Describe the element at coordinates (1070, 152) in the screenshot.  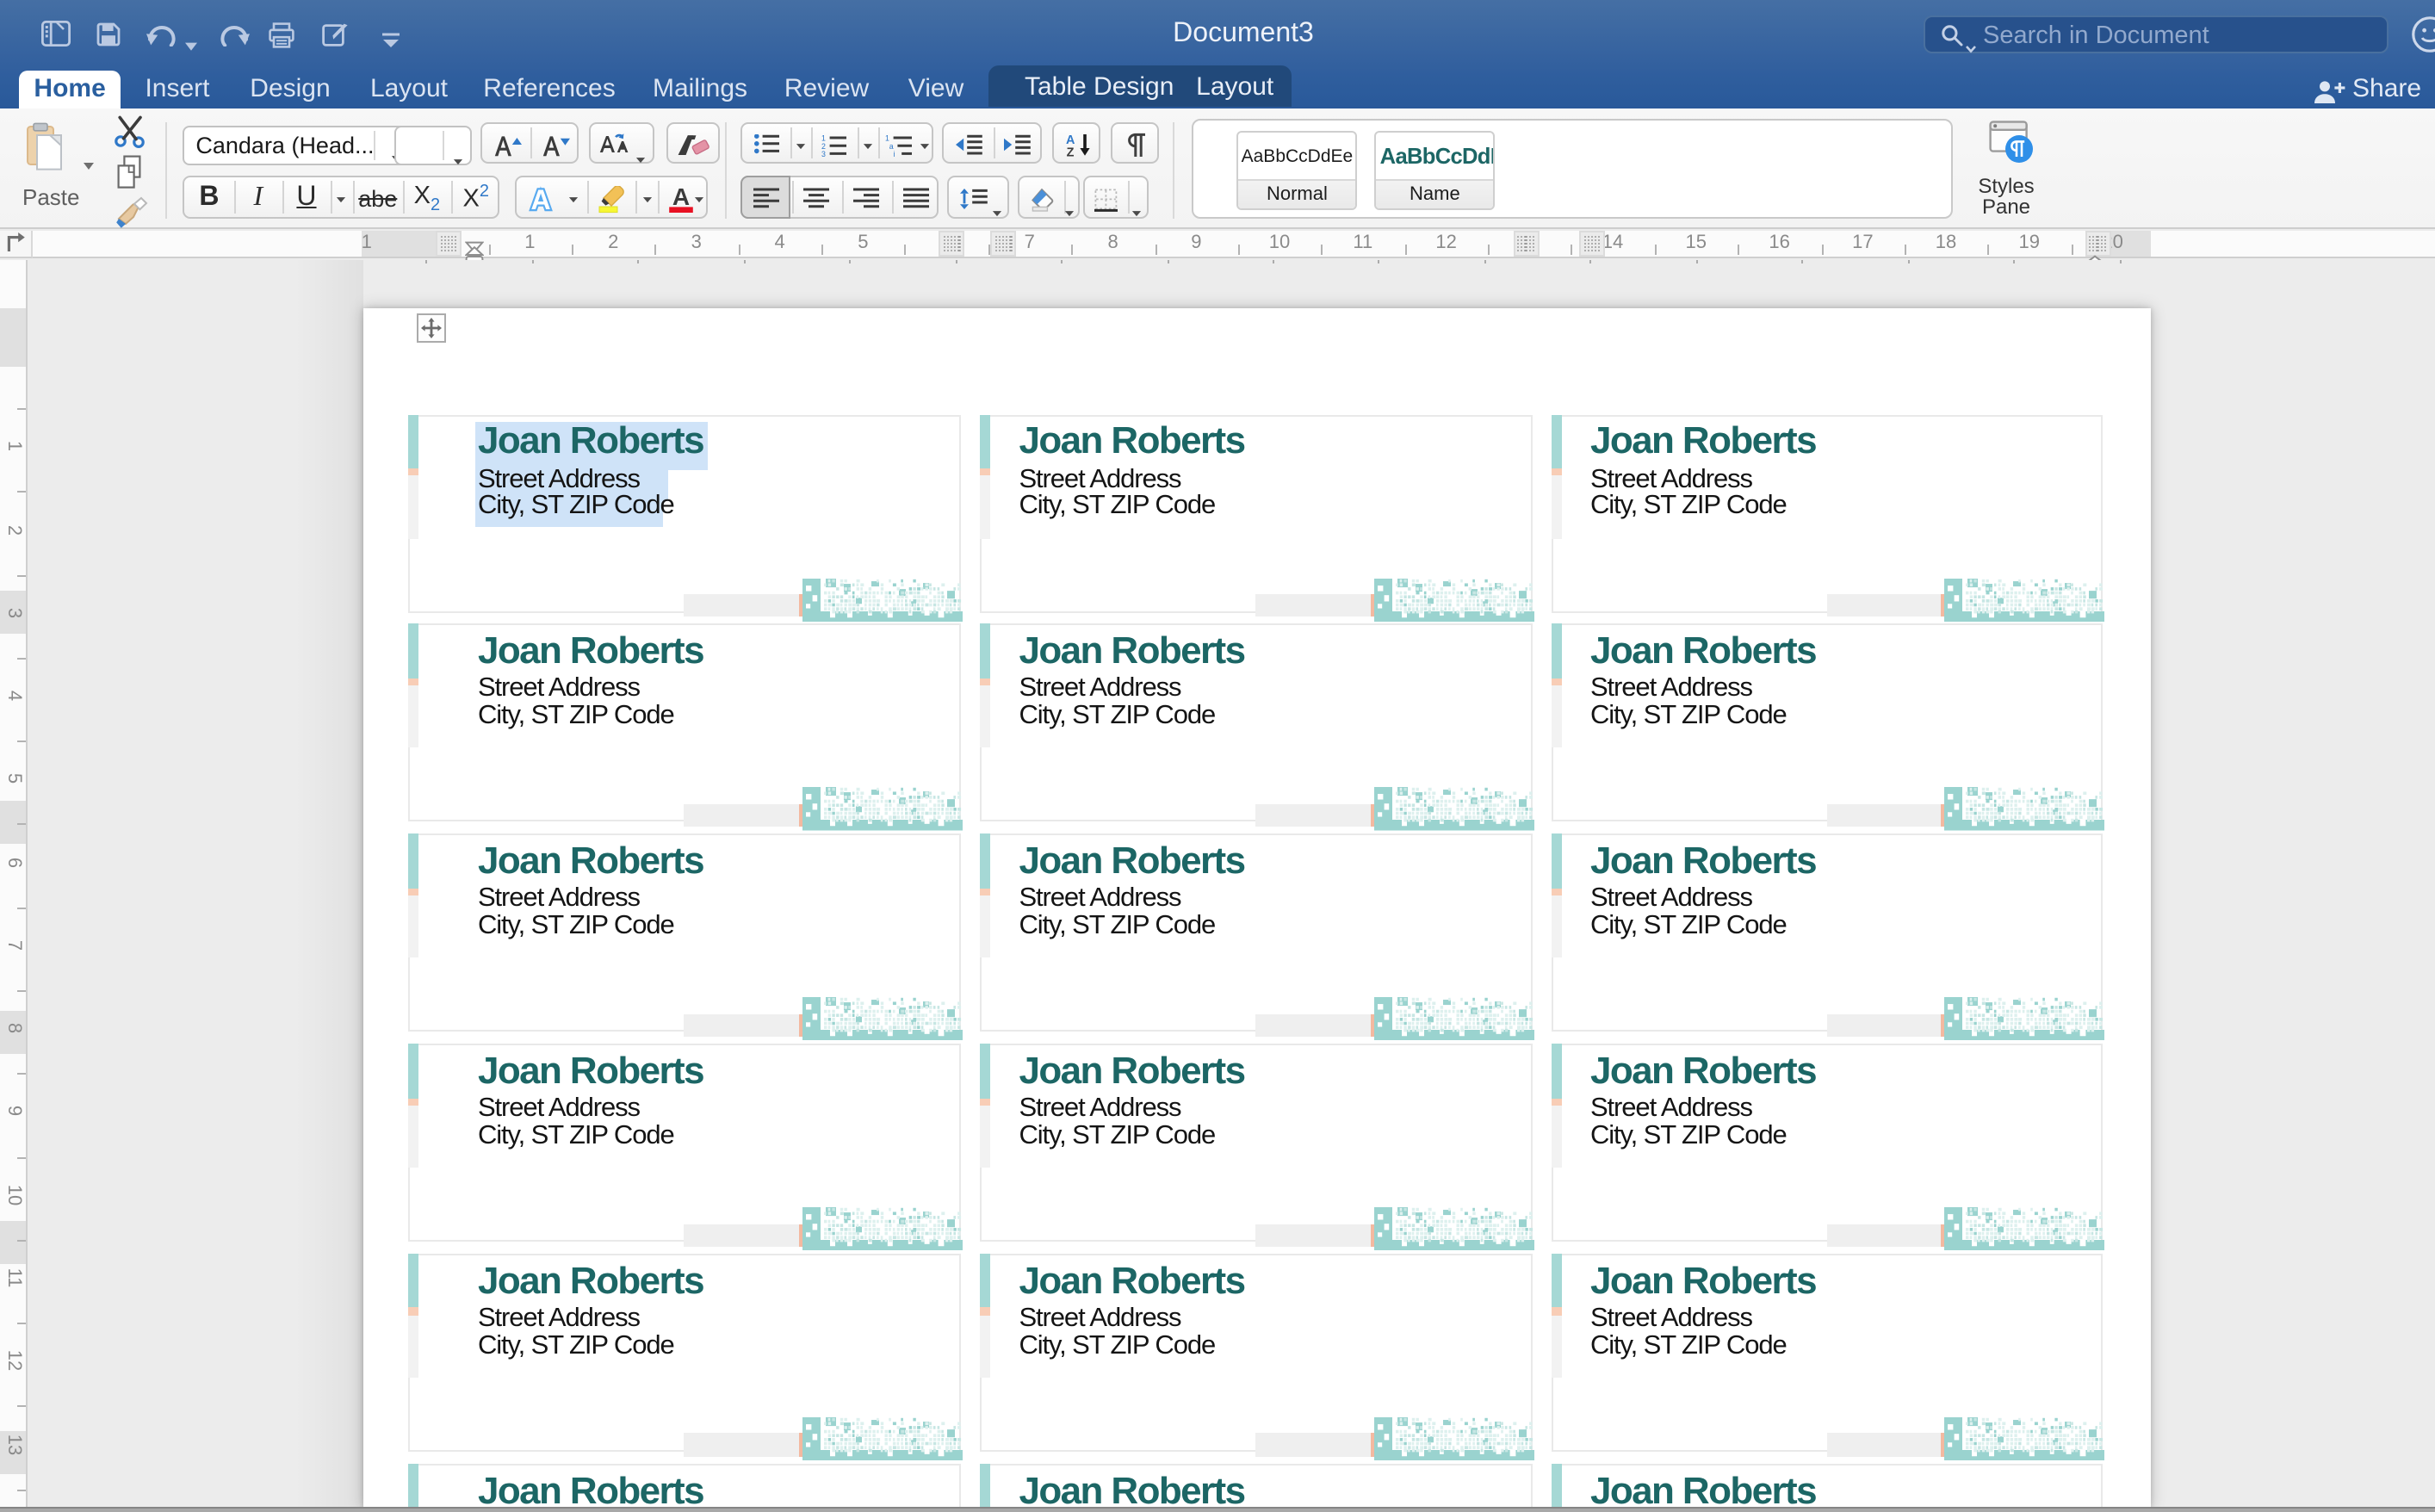
I see `svg-text: Z` at that location.